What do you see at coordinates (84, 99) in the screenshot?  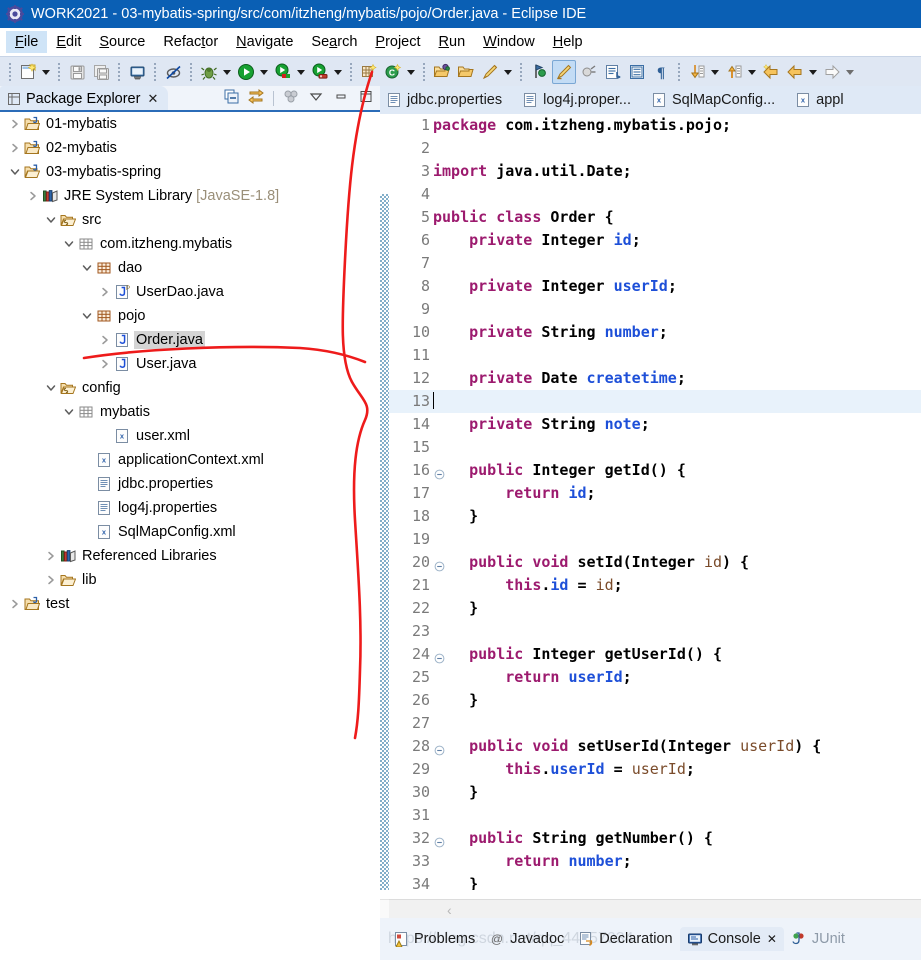 I see `package-explorer-tab: Package Explorer ✕` at bounding box center [84, 99].